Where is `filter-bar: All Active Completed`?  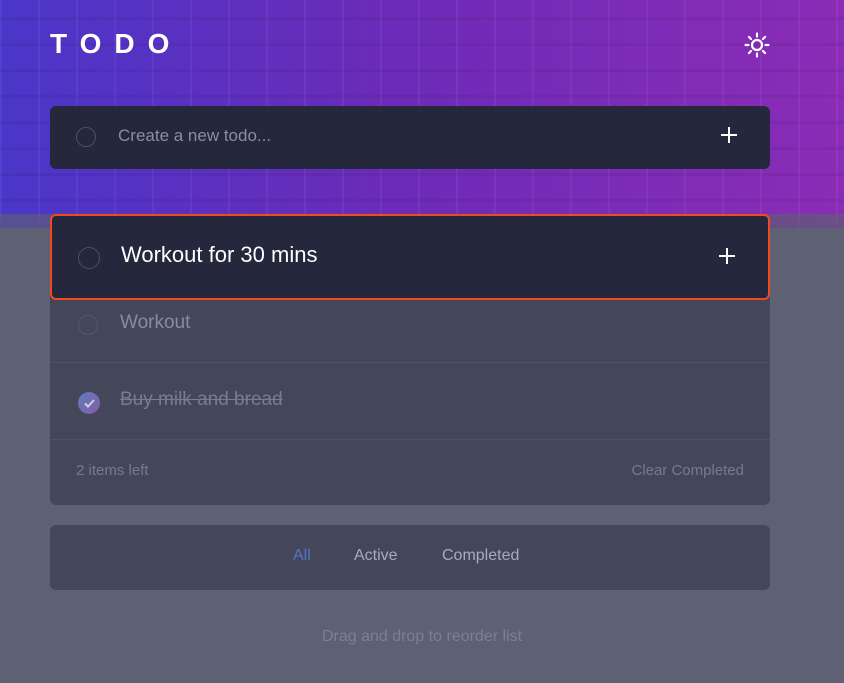 filter-bar: All Active Completed is located at coordinates (410, 557).